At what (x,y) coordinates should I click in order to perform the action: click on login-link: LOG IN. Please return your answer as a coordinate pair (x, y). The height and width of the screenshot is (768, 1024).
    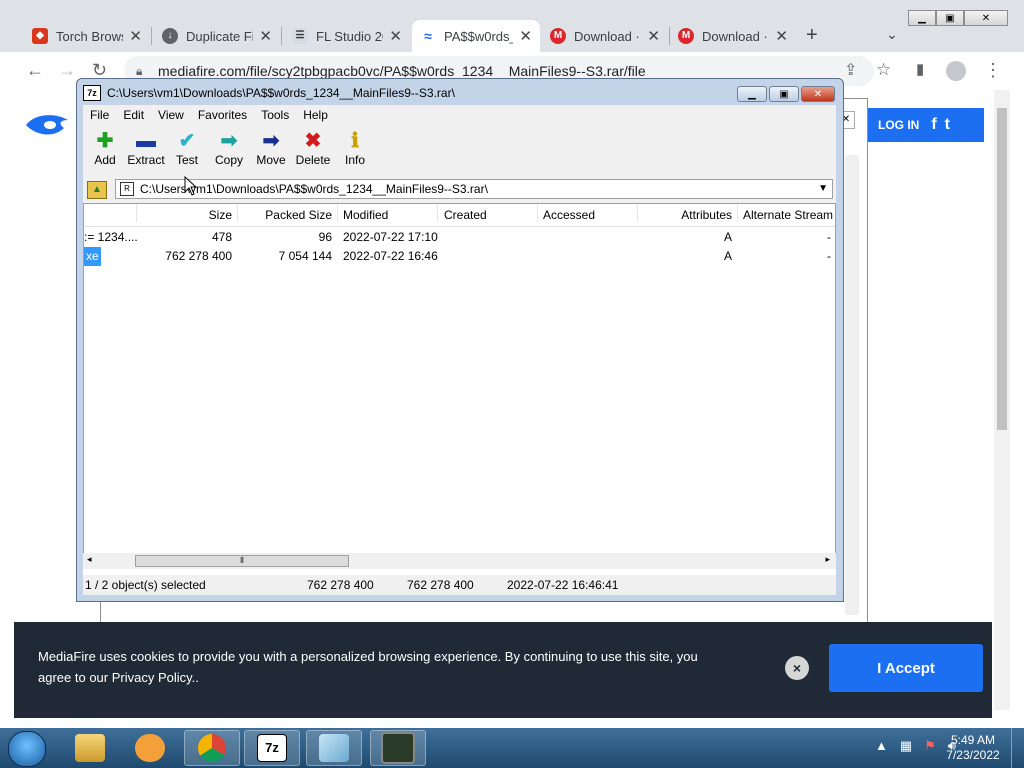
    Looking at the image, I should click on (898, 125).